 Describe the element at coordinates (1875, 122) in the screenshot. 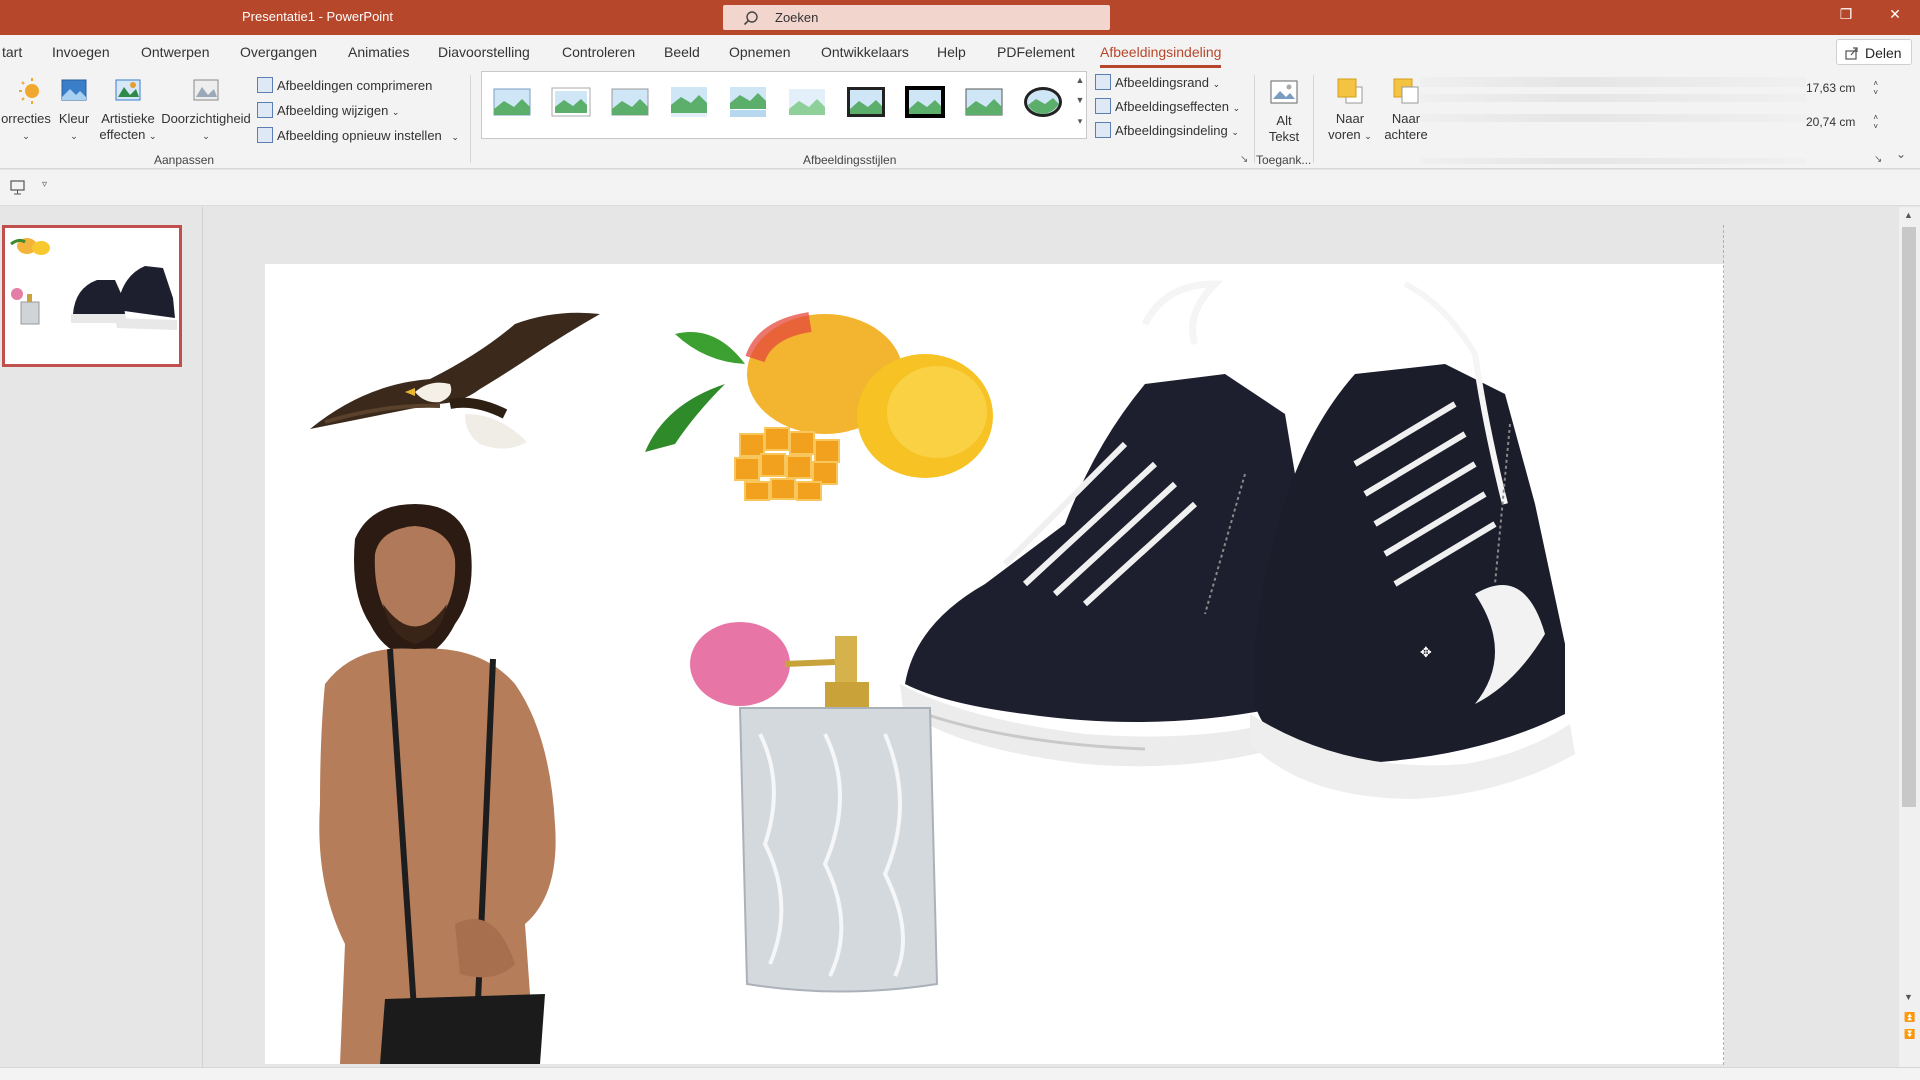

I see `width-spinner-icon: ˄ ˅` at that location.